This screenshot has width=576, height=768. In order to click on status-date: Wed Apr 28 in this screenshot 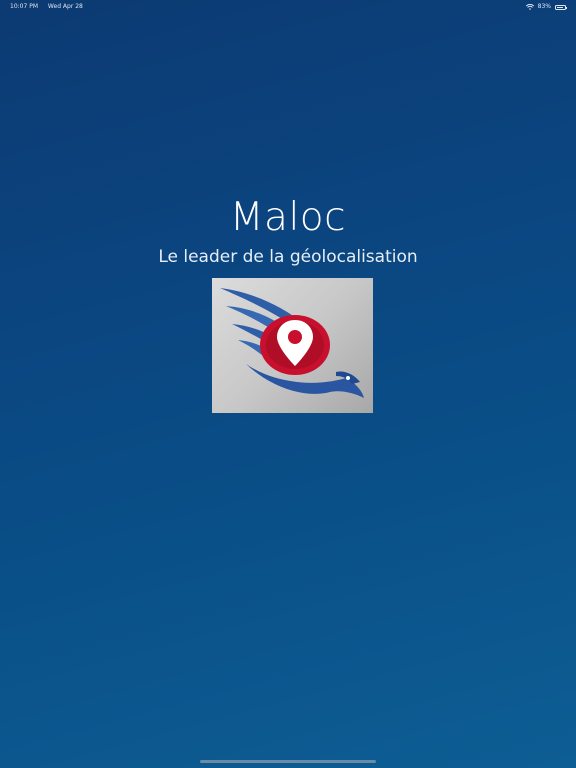, I will do `click(65, 6)`.